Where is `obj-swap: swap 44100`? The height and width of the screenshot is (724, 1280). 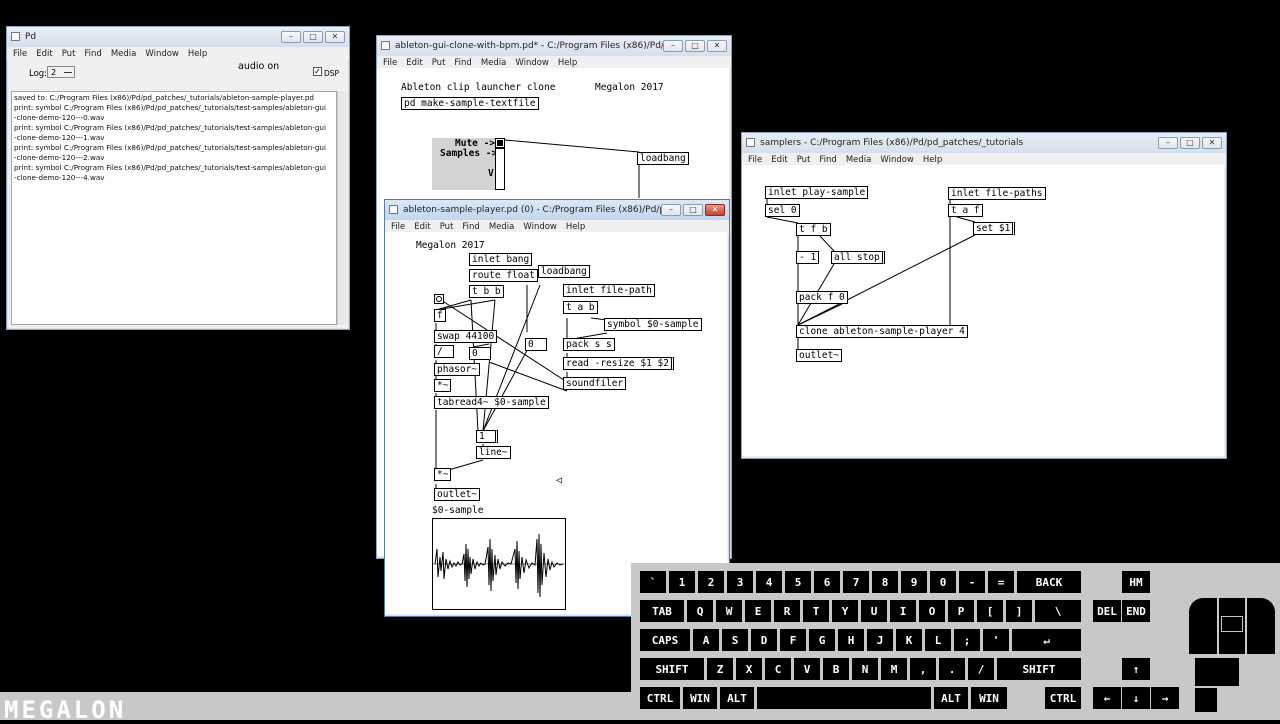
obj-swap: swap 44100 is located at coordinates (466, 336).